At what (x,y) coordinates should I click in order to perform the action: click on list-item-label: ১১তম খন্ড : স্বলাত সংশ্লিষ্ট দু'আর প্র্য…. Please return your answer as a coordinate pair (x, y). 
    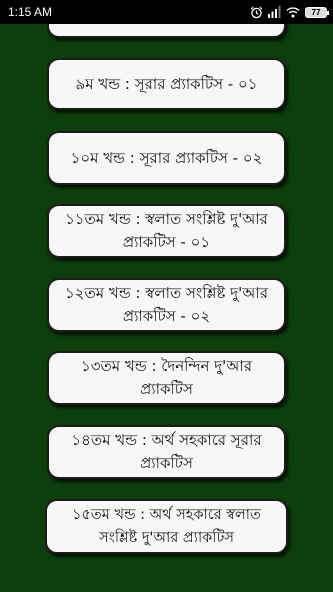
    Looking at the image, I should click on (166, 230).